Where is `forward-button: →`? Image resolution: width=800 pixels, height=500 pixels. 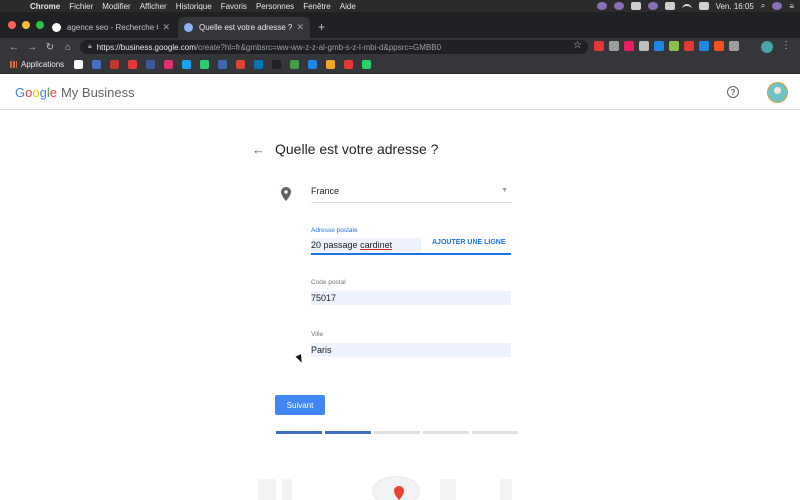
forward-button: → is located at coordinates (32, 47).